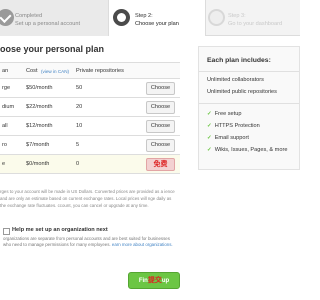  Describe the element at coordinates (90, 164) in the screenshot. I see `table-row-selected: e $0/month 0 免费` at that location.